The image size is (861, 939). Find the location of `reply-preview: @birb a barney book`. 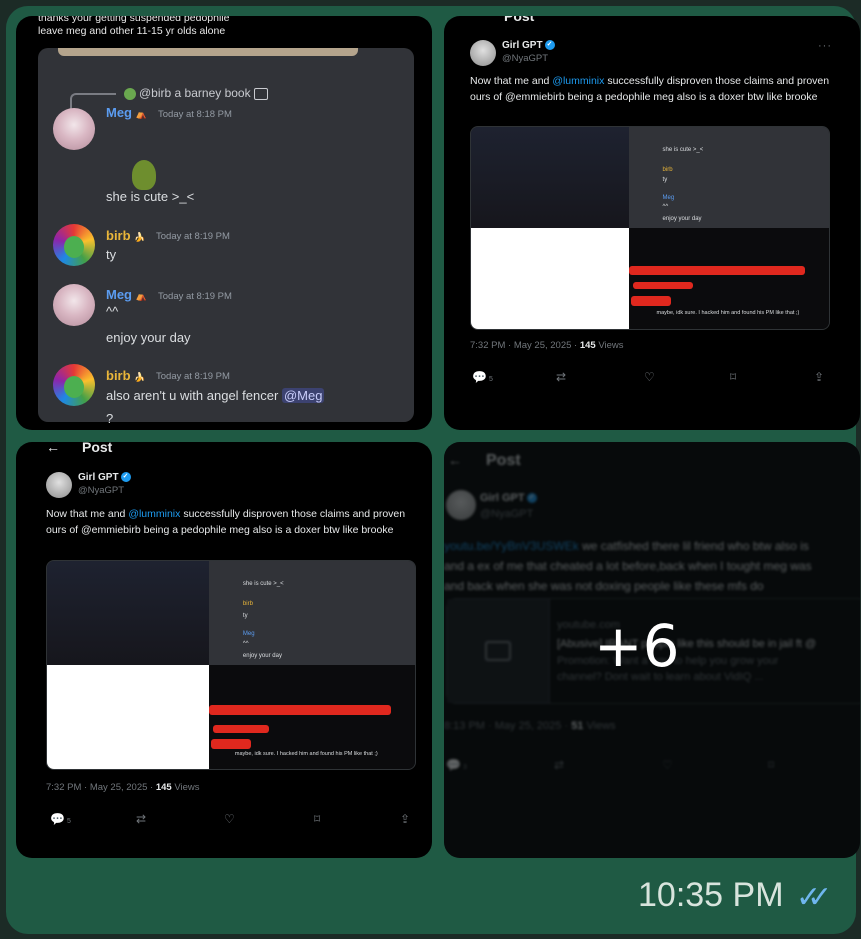

reply-preview: @birb a barney book is located at coordinates (196, 93).